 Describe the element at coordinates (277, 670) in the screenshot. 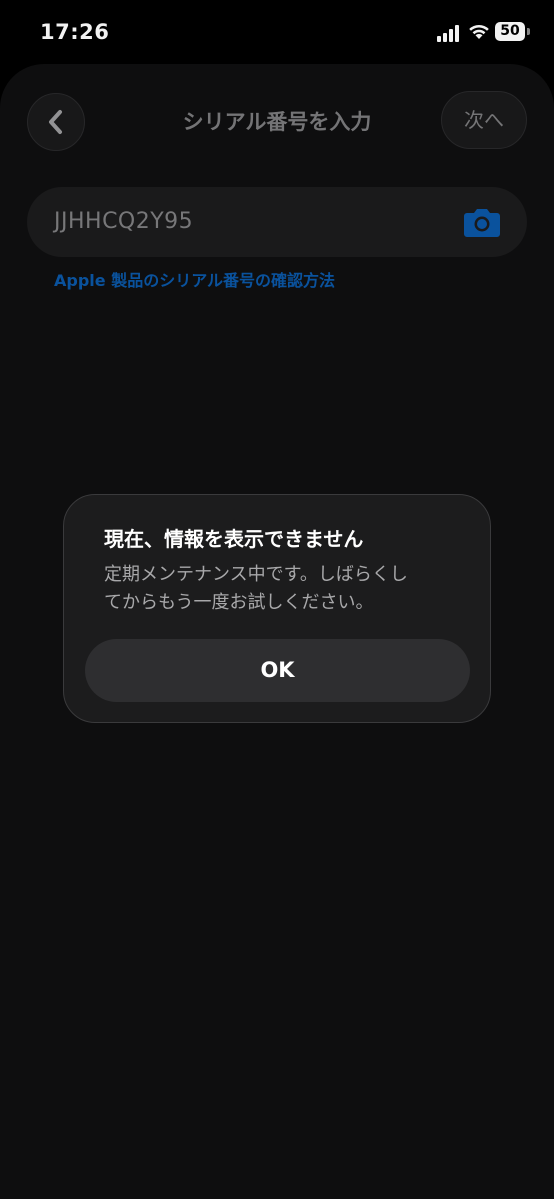

I see `ok-button: OK` at that location.